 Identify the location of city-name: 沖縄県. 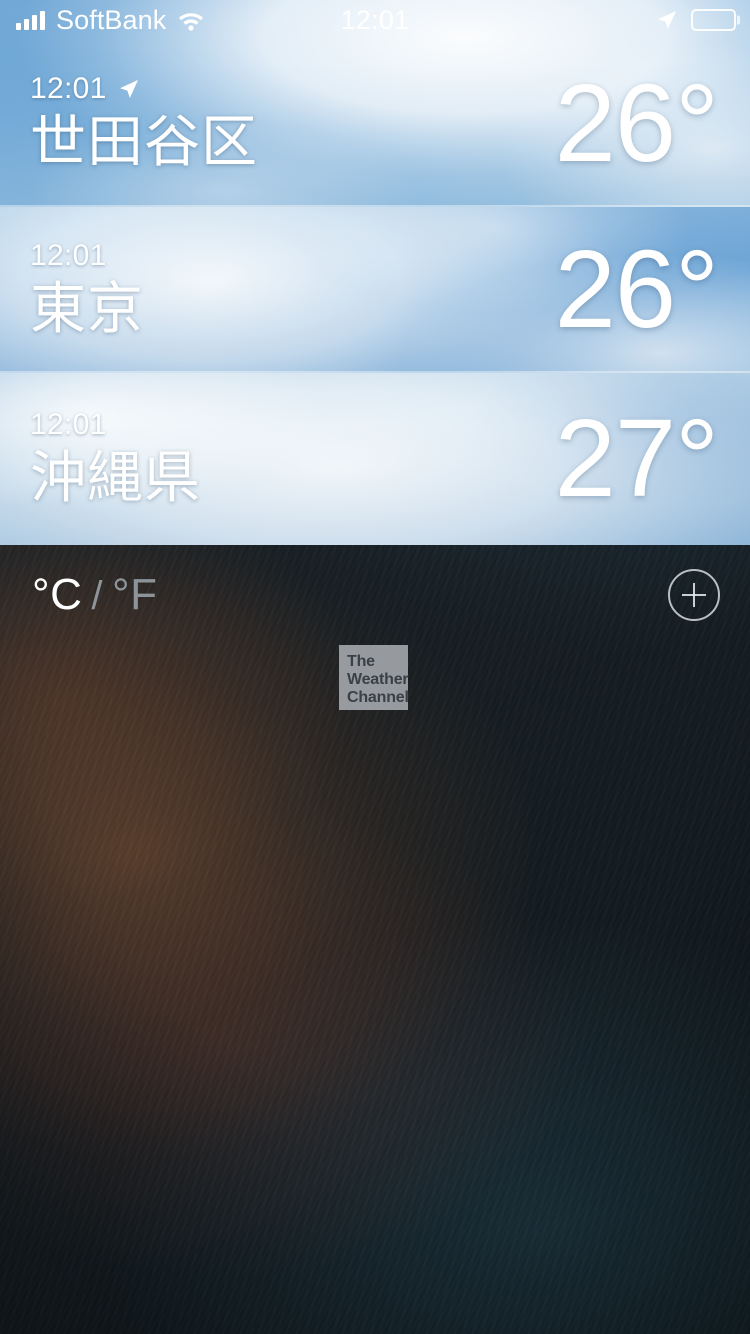
(115, 477).